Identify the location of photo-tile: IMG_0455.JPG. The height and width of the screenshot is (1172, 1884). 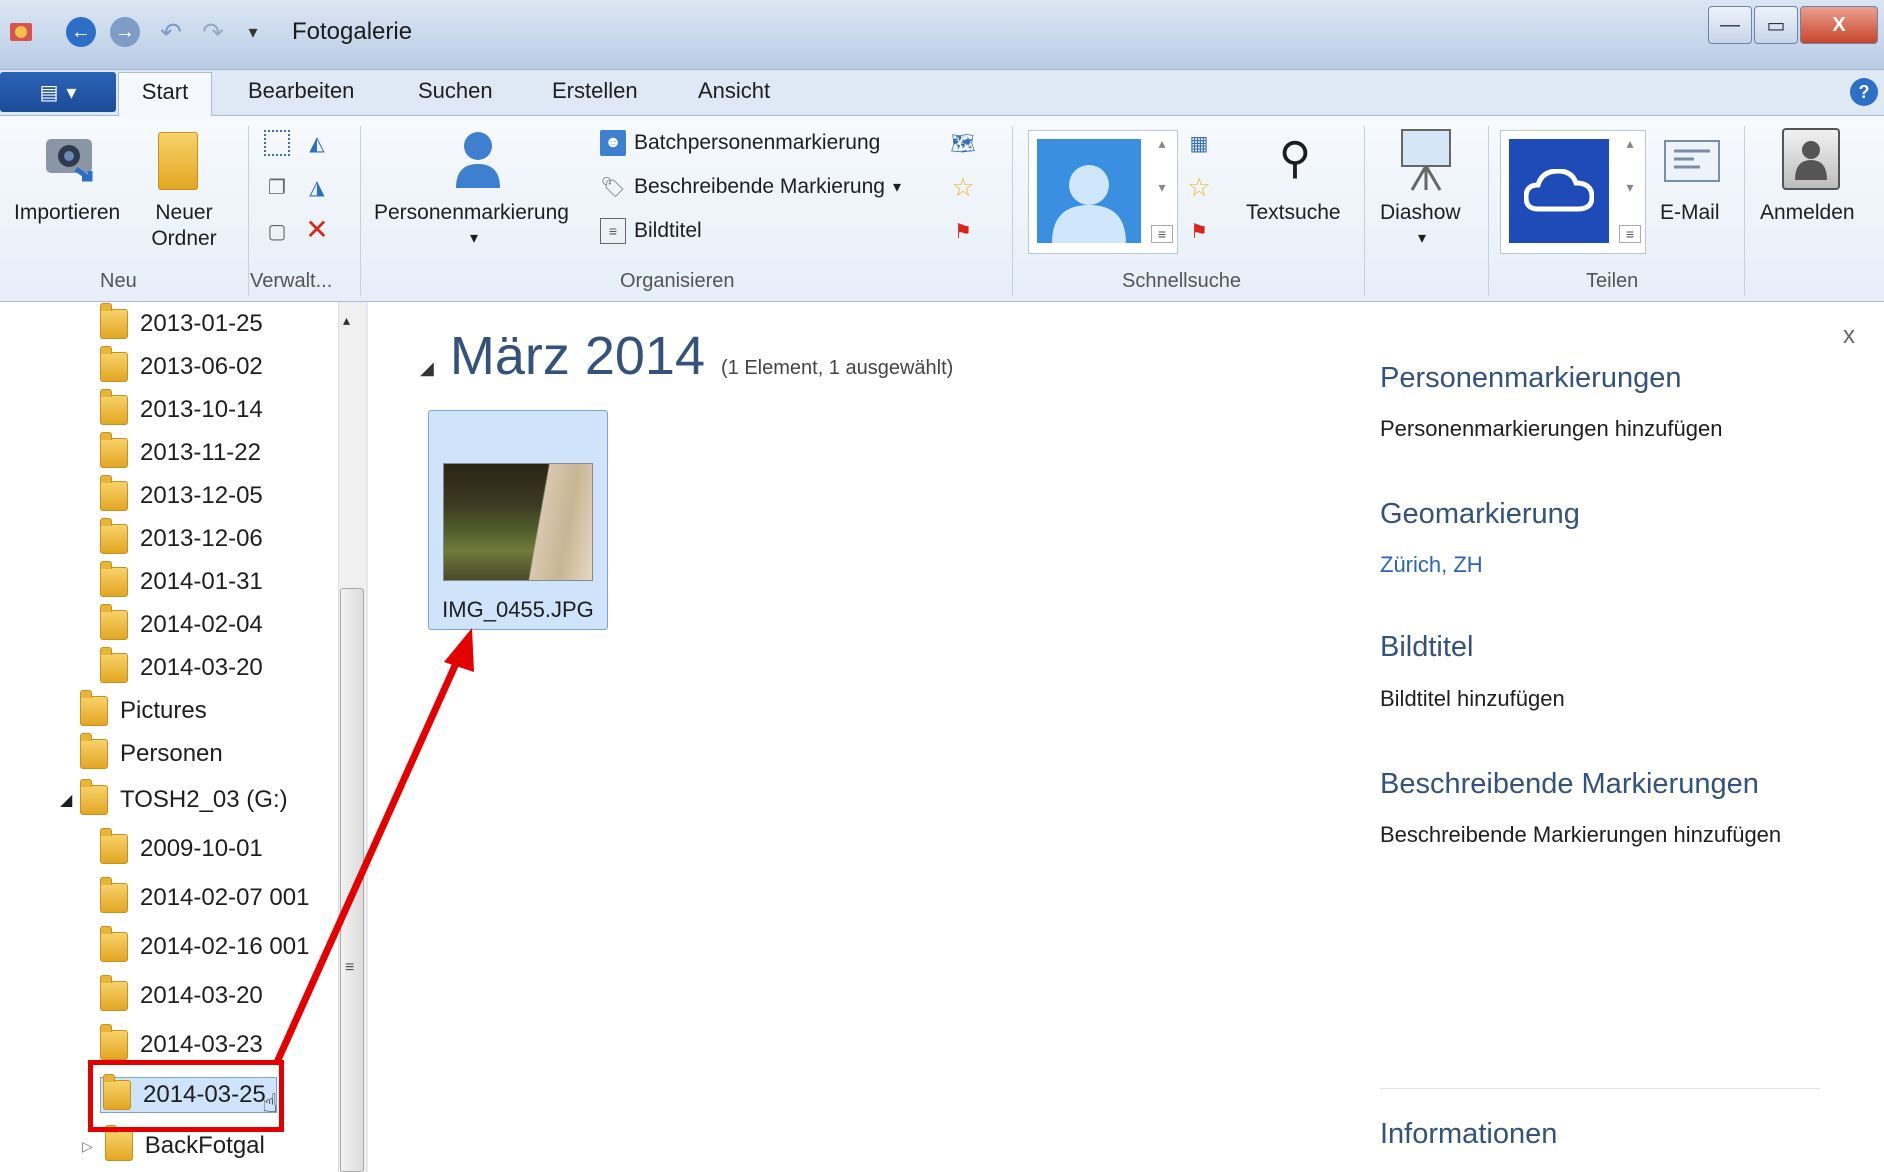
(518, 520).